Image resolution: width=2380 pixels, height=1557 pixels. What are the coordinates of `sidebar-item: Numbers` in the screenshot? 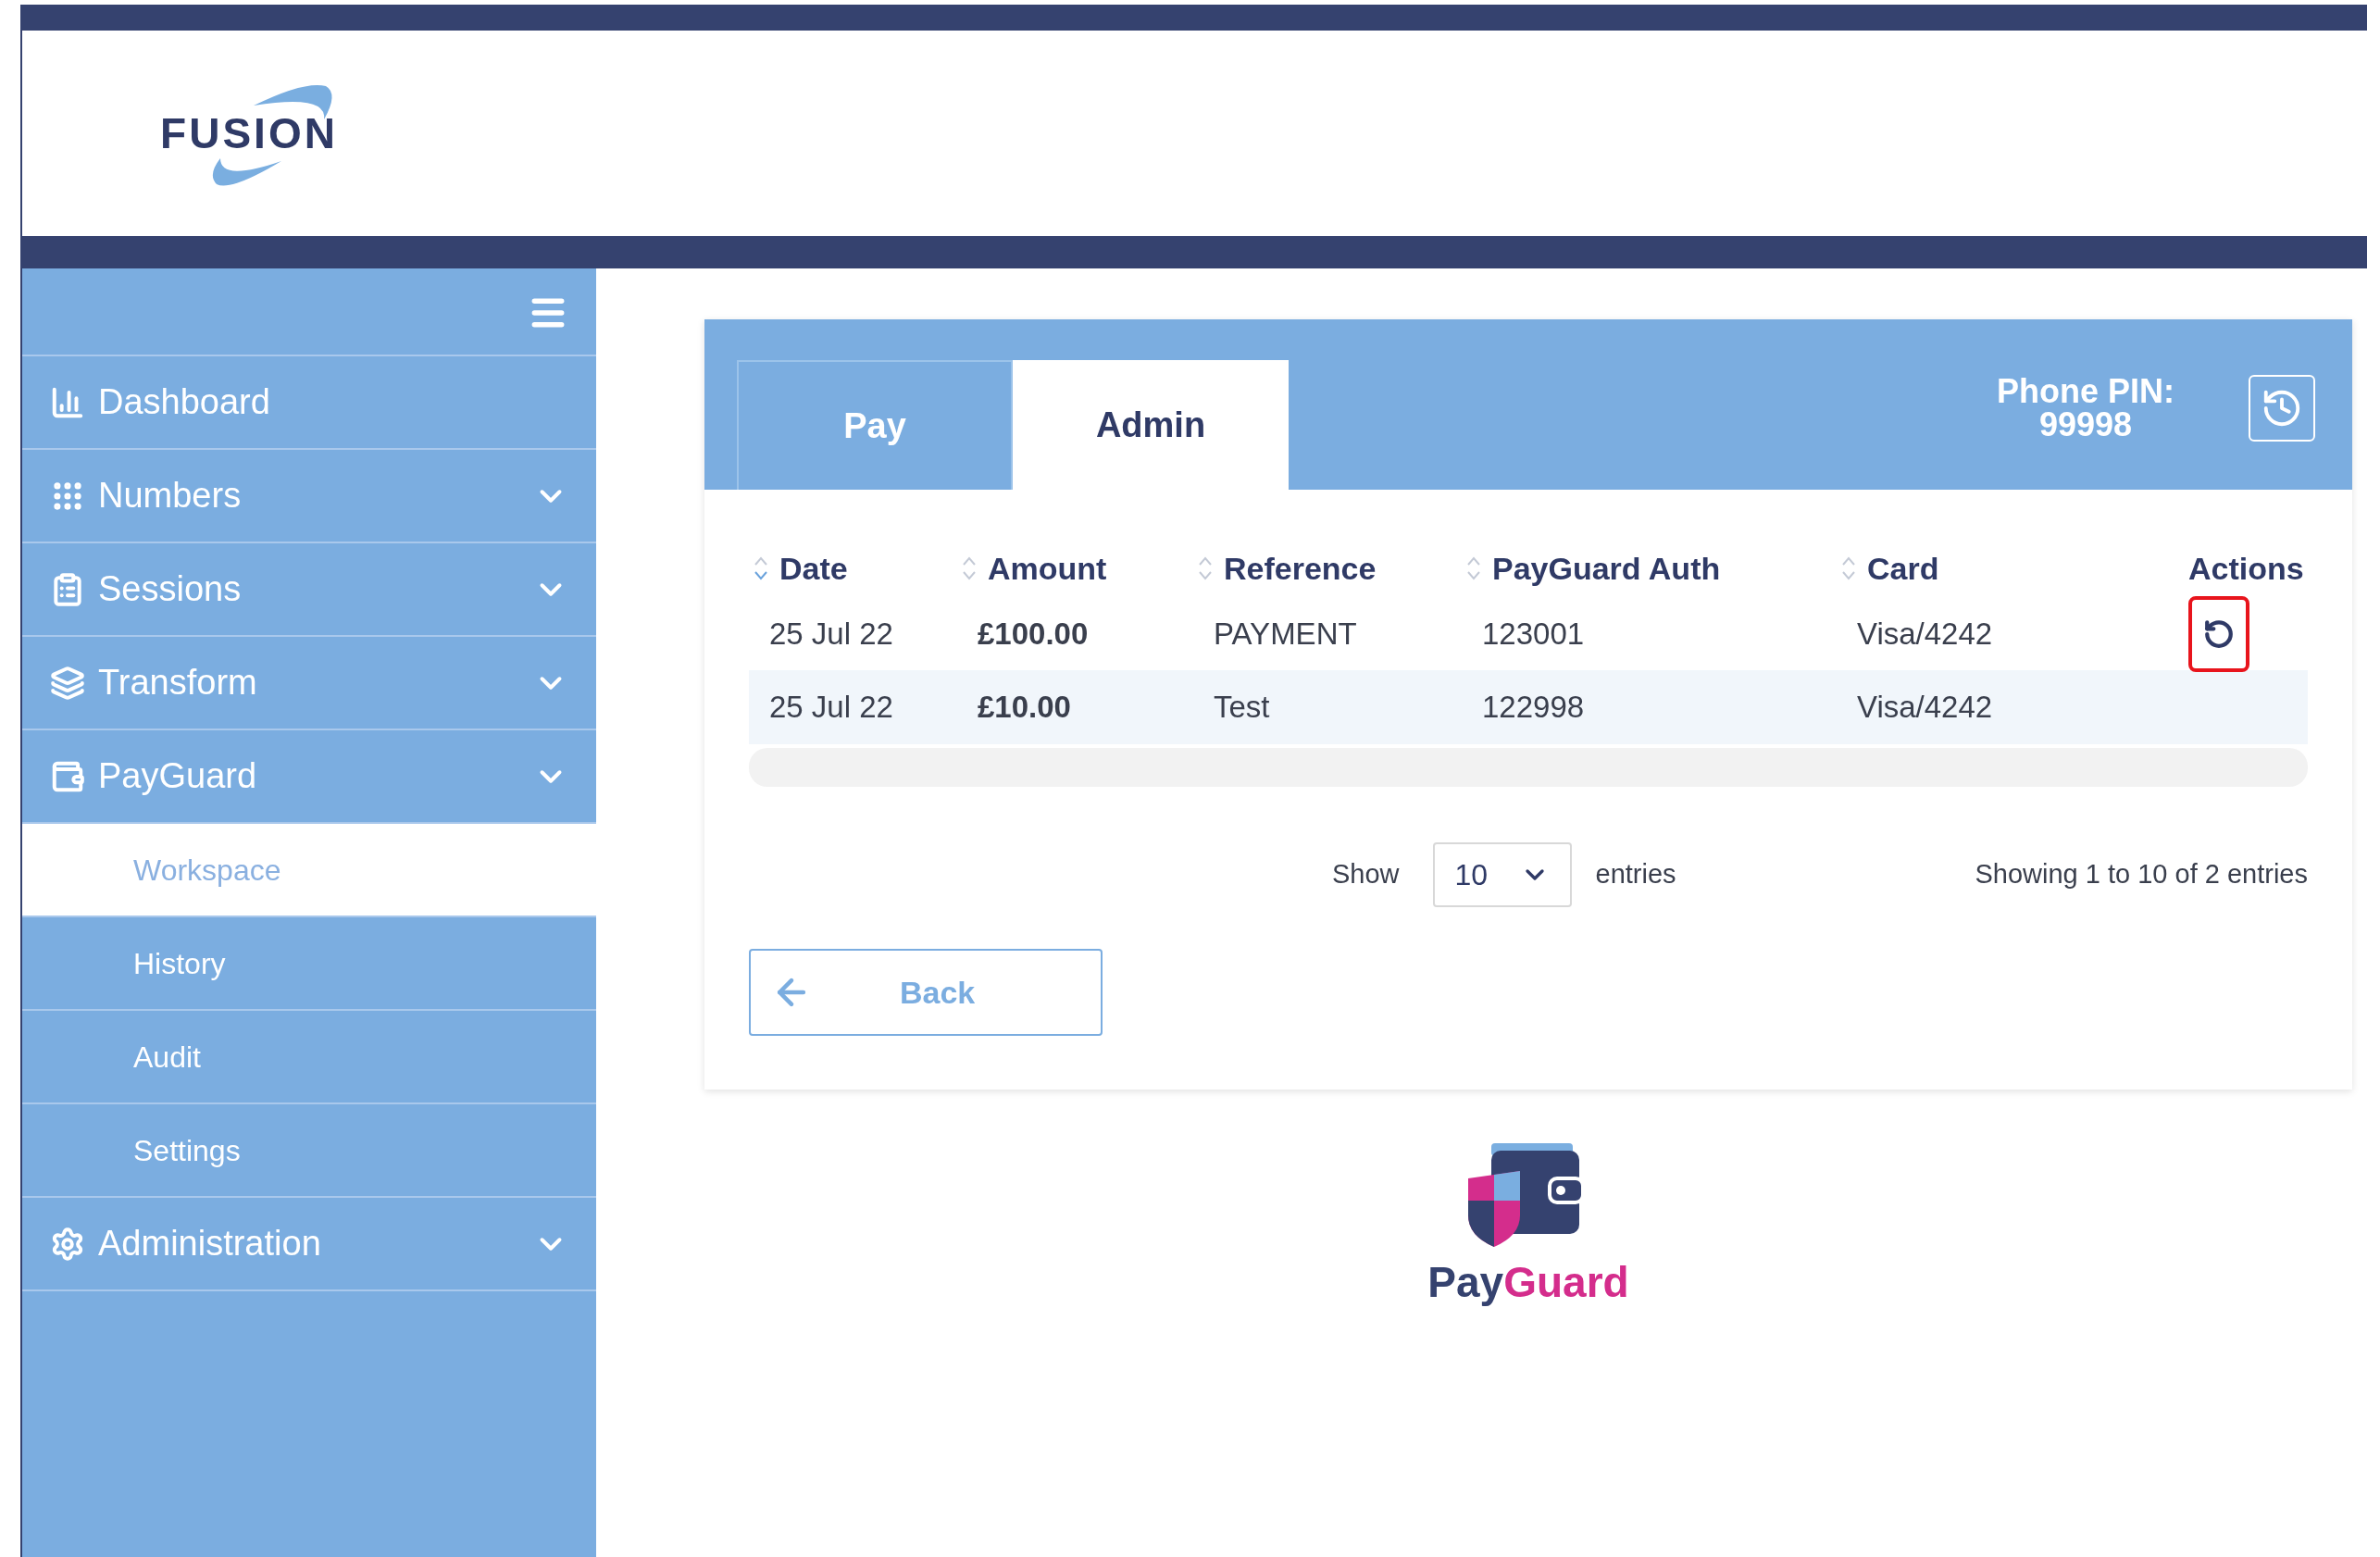 It's located at (309, 496).